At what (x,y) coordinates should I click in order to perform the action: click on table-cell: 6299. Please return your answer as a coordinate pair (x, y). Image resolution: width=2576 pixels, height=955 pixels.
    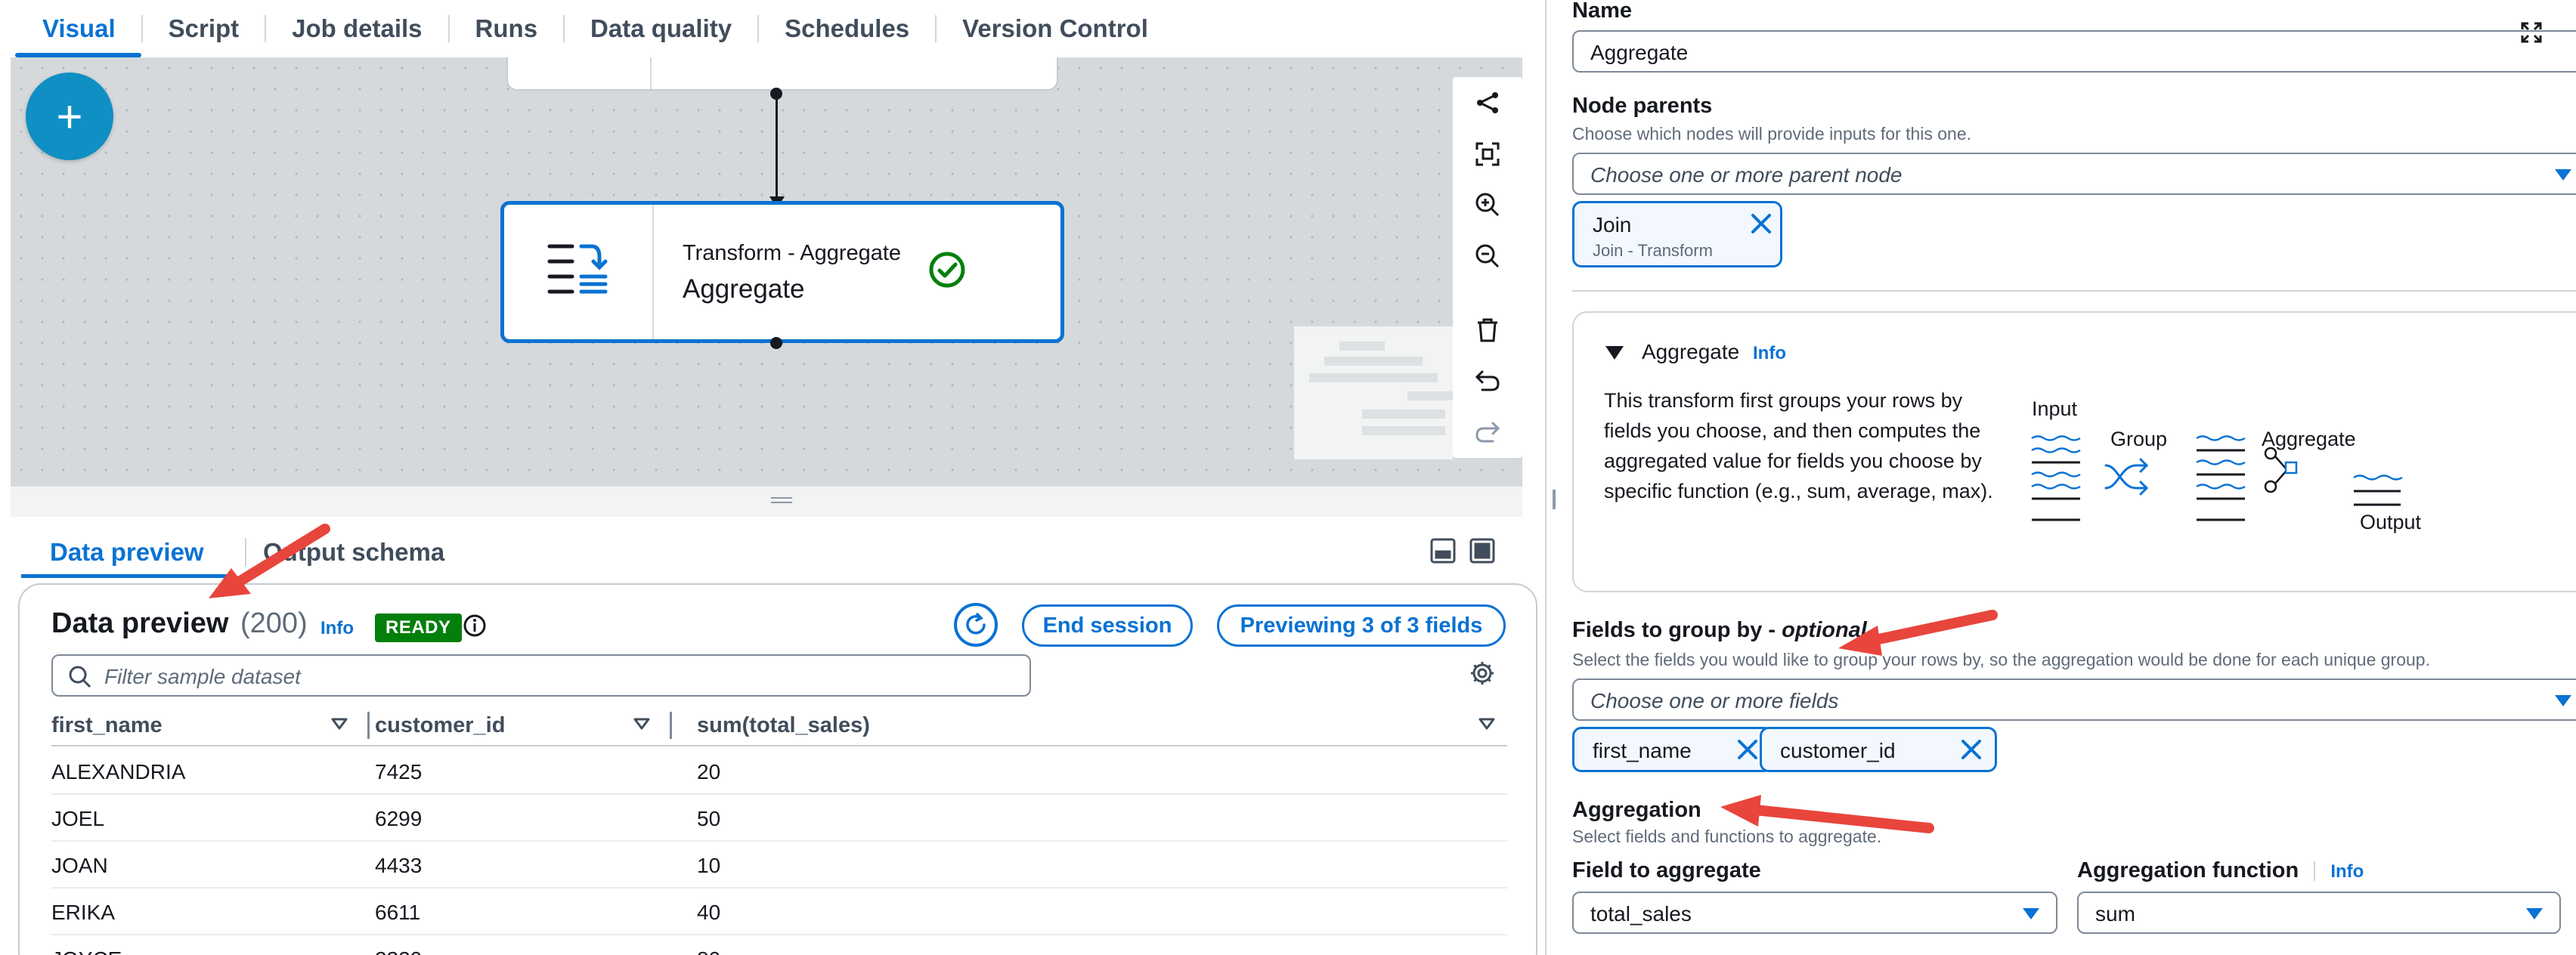
    Looking at the image, I should click on (399, 818).